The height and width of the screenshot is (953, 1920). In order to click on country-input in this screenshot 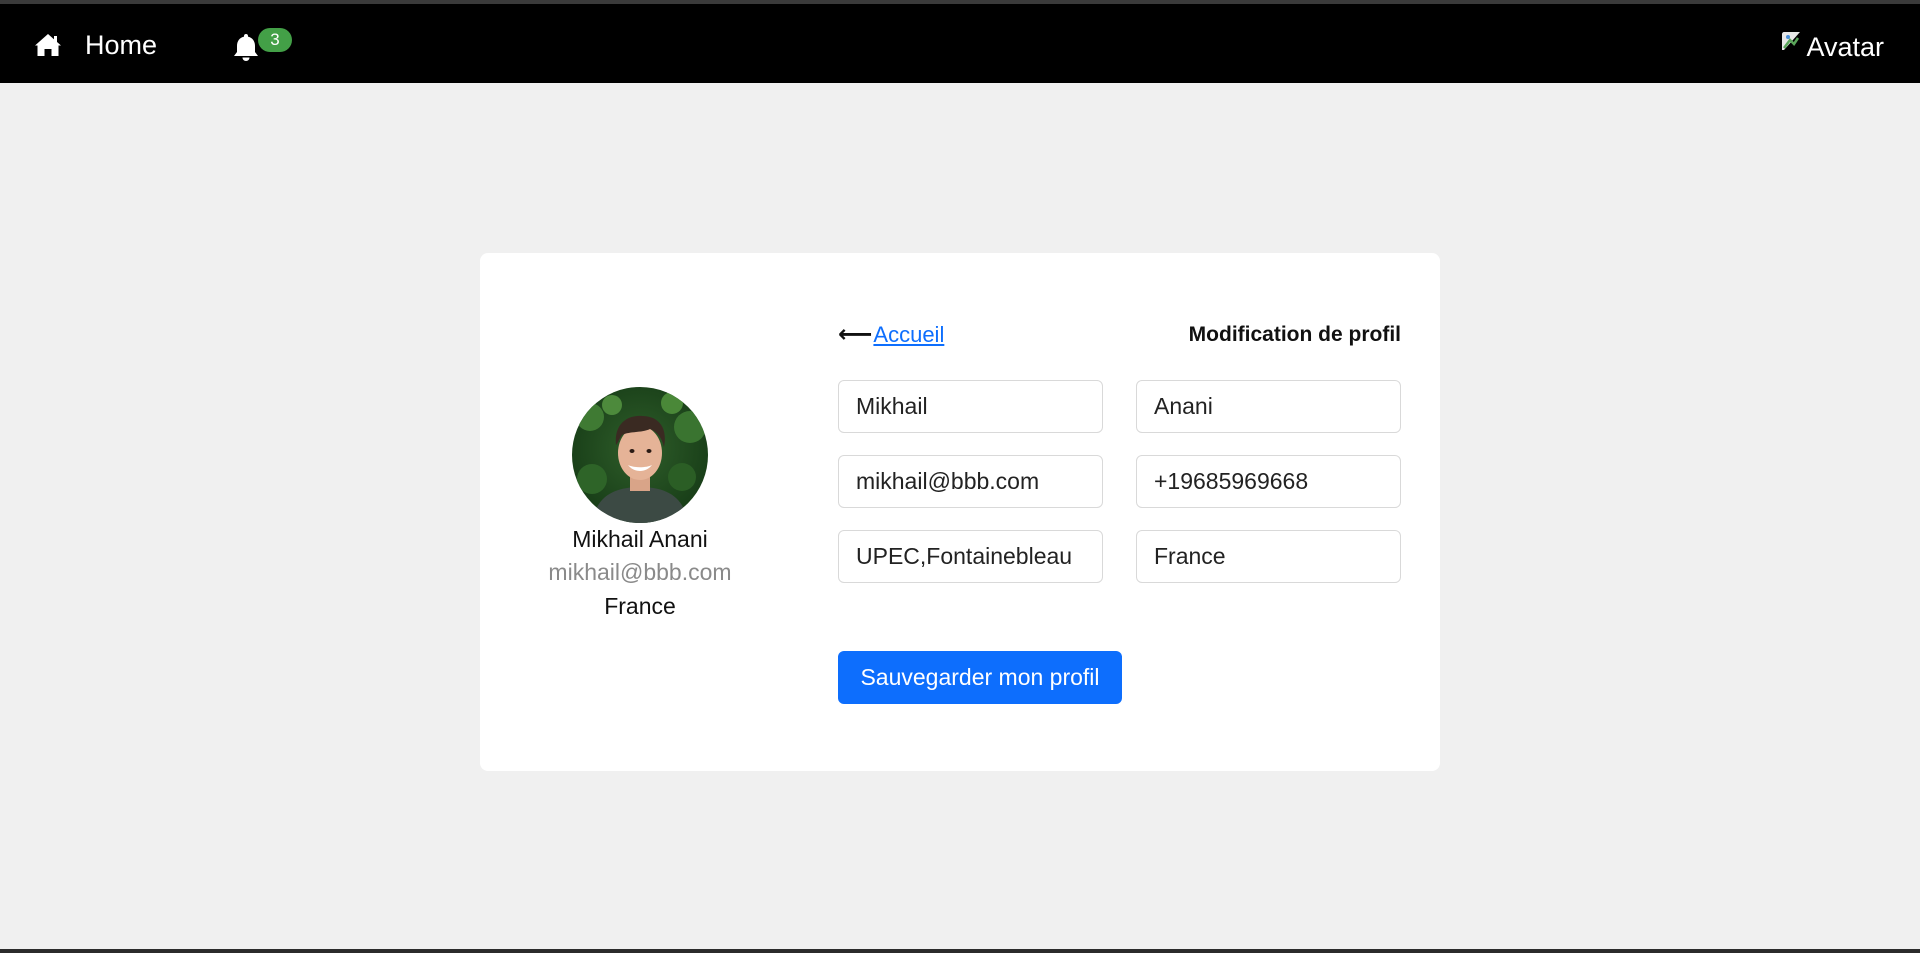, I will do `click(1268, 556)`.